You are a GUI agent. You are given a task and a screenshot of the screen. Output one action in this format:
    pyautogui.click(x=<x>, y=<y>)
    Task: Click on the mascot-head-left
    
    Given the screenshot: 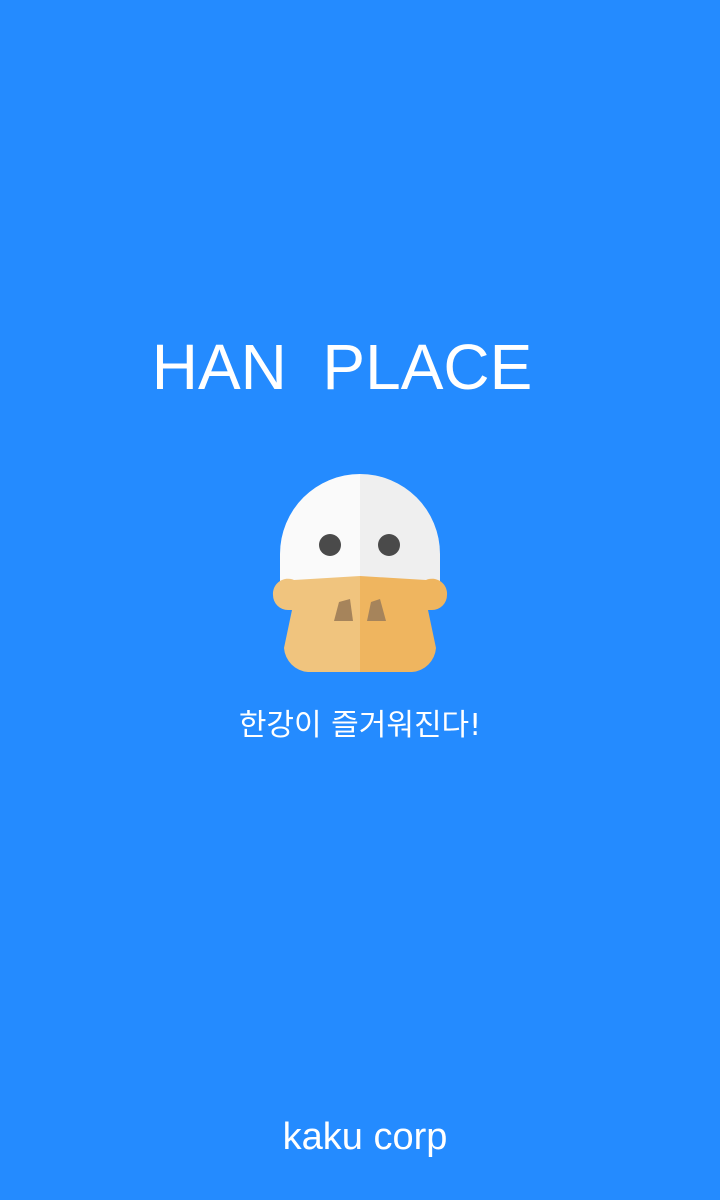 What is the action you would take?
    pyautogui.click(x=320, y=529)
    